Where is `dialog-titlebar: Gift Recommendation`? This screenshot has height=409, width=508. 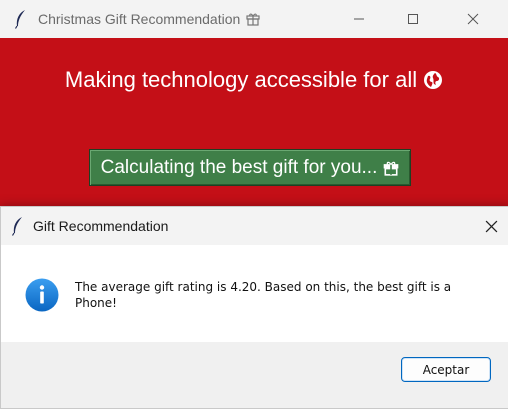
dialog-titlebar: Gift Recommendation is located at coordinates (254, 226).